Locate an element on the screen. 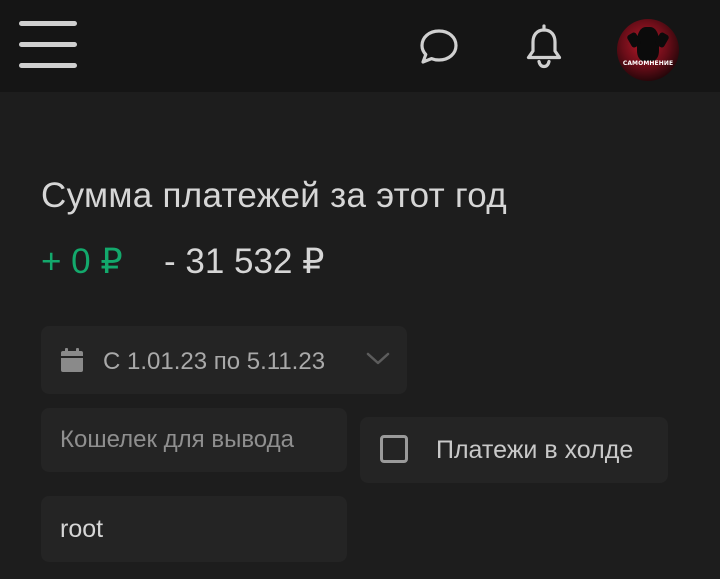 The image size is (720, 579). avatar-caption: САМОМНЕНИЕ is located at coordinates (648, 63).